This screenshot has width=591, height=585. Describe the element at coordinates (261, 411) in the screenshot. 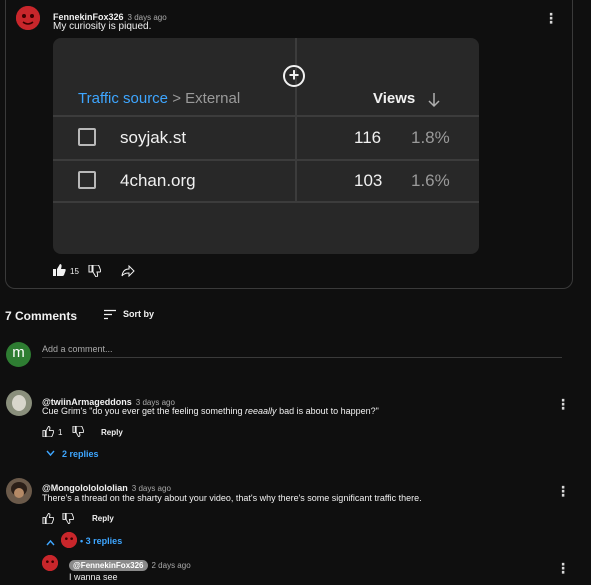

I see `comment-text-emphasis: reeaally` at that location.